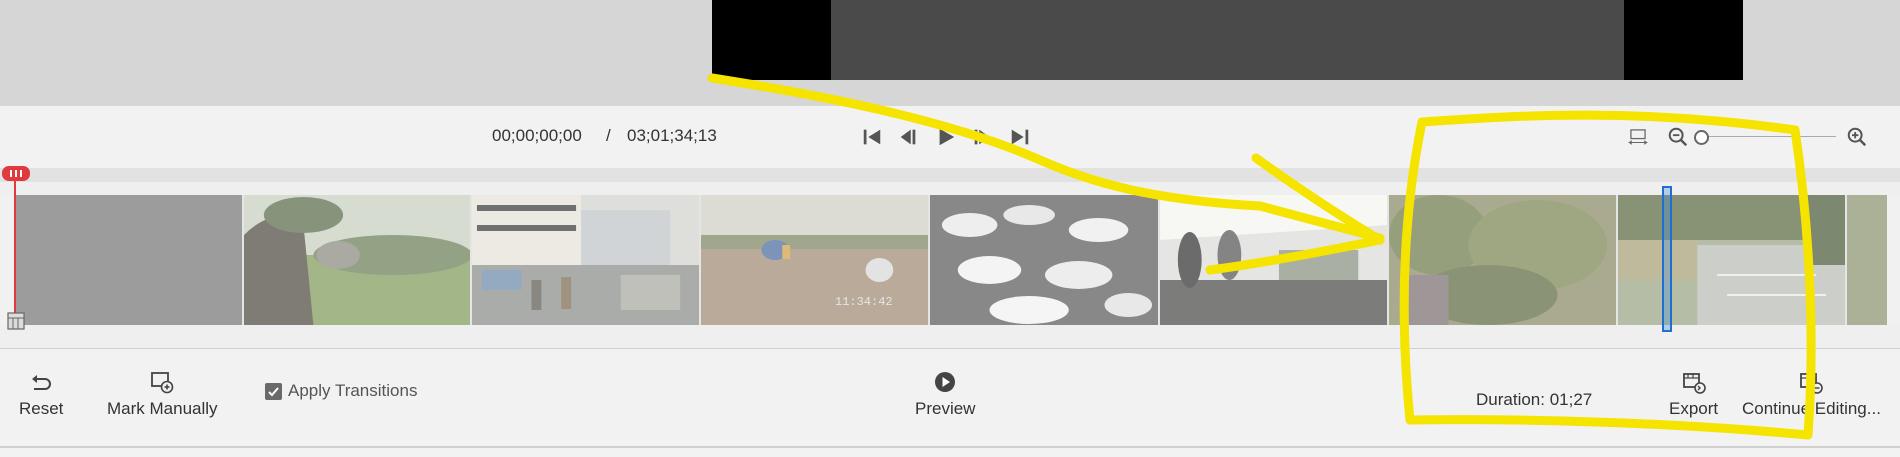 The image size is (1900, 457). I want to click on fit-to-window-button, so click(1638, 137).